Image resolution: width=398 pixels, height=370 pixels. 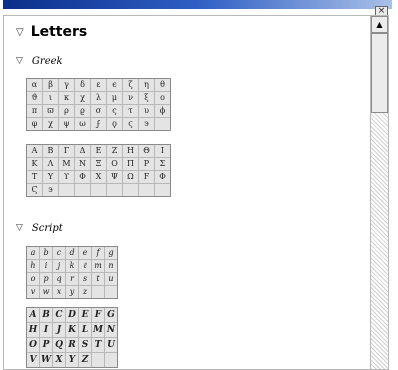 What do you see at coordinates (51, 32) in the screenshot?
I see `letters-section-header: ▽ Letters` at bounding box center [51, 32].